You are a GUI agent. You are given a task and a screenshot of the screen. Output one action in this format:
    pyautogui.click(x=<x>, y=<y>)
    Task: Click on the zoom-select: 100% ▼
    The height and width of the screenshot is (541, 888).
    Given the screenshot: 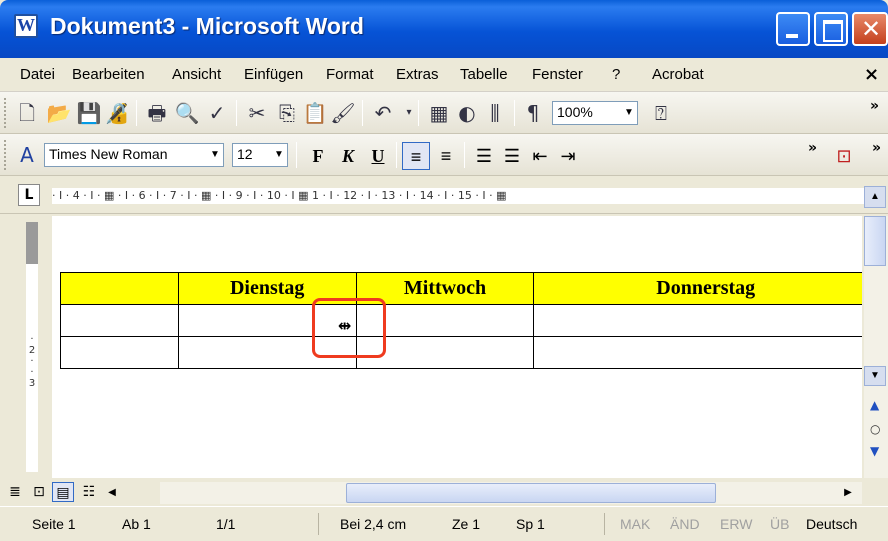 What is the action you would take?
    pyautogui.click(x=595, y=113)
    